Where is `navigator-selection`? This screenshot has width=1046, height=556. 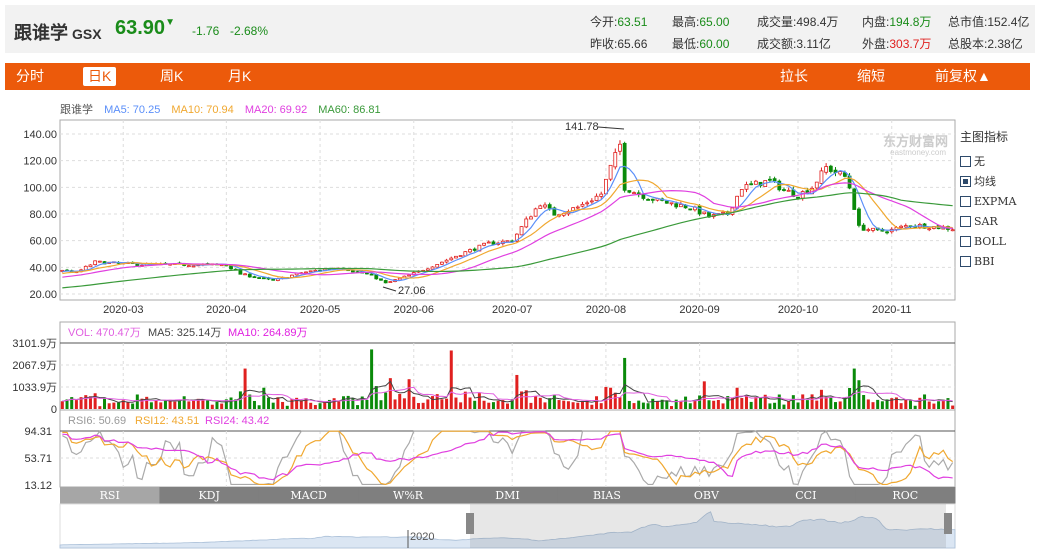
navigator-selection is located at coordinates (708, 526).